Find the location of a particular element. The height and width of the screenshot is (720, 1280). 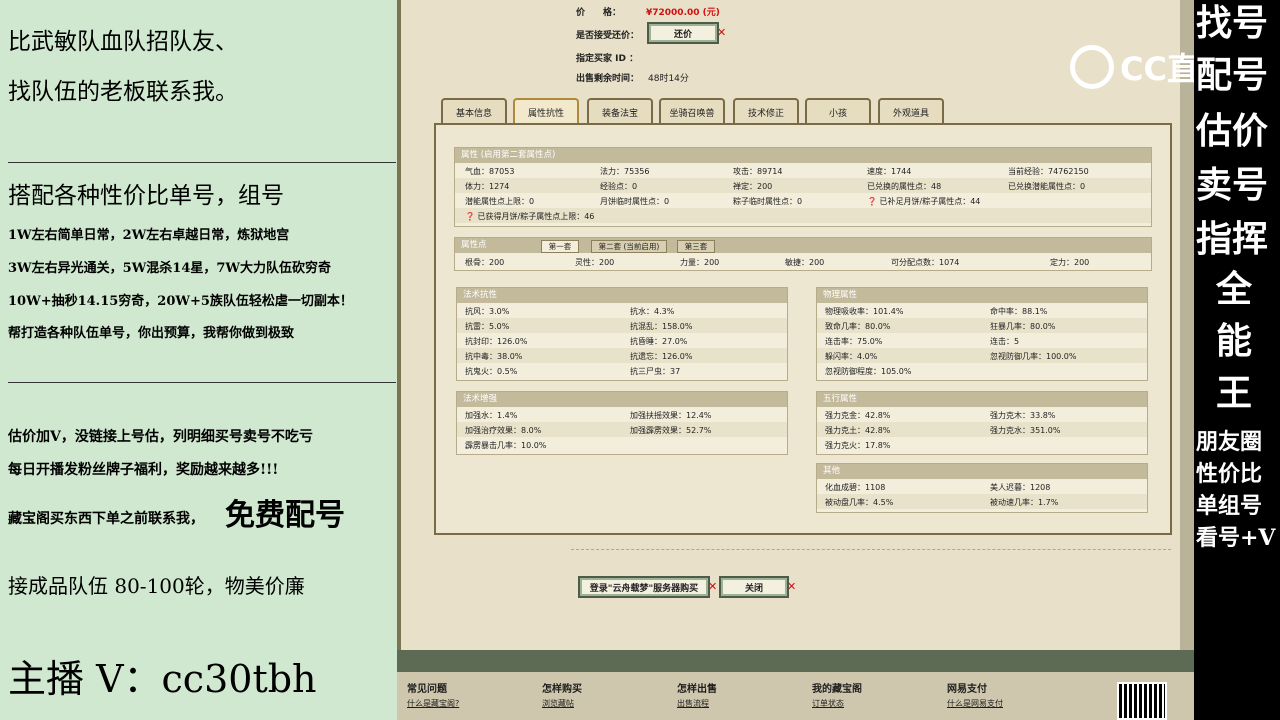

stat-mooncake-temp: 月饼临时属性点：0 is located at coordinates (635, 201).